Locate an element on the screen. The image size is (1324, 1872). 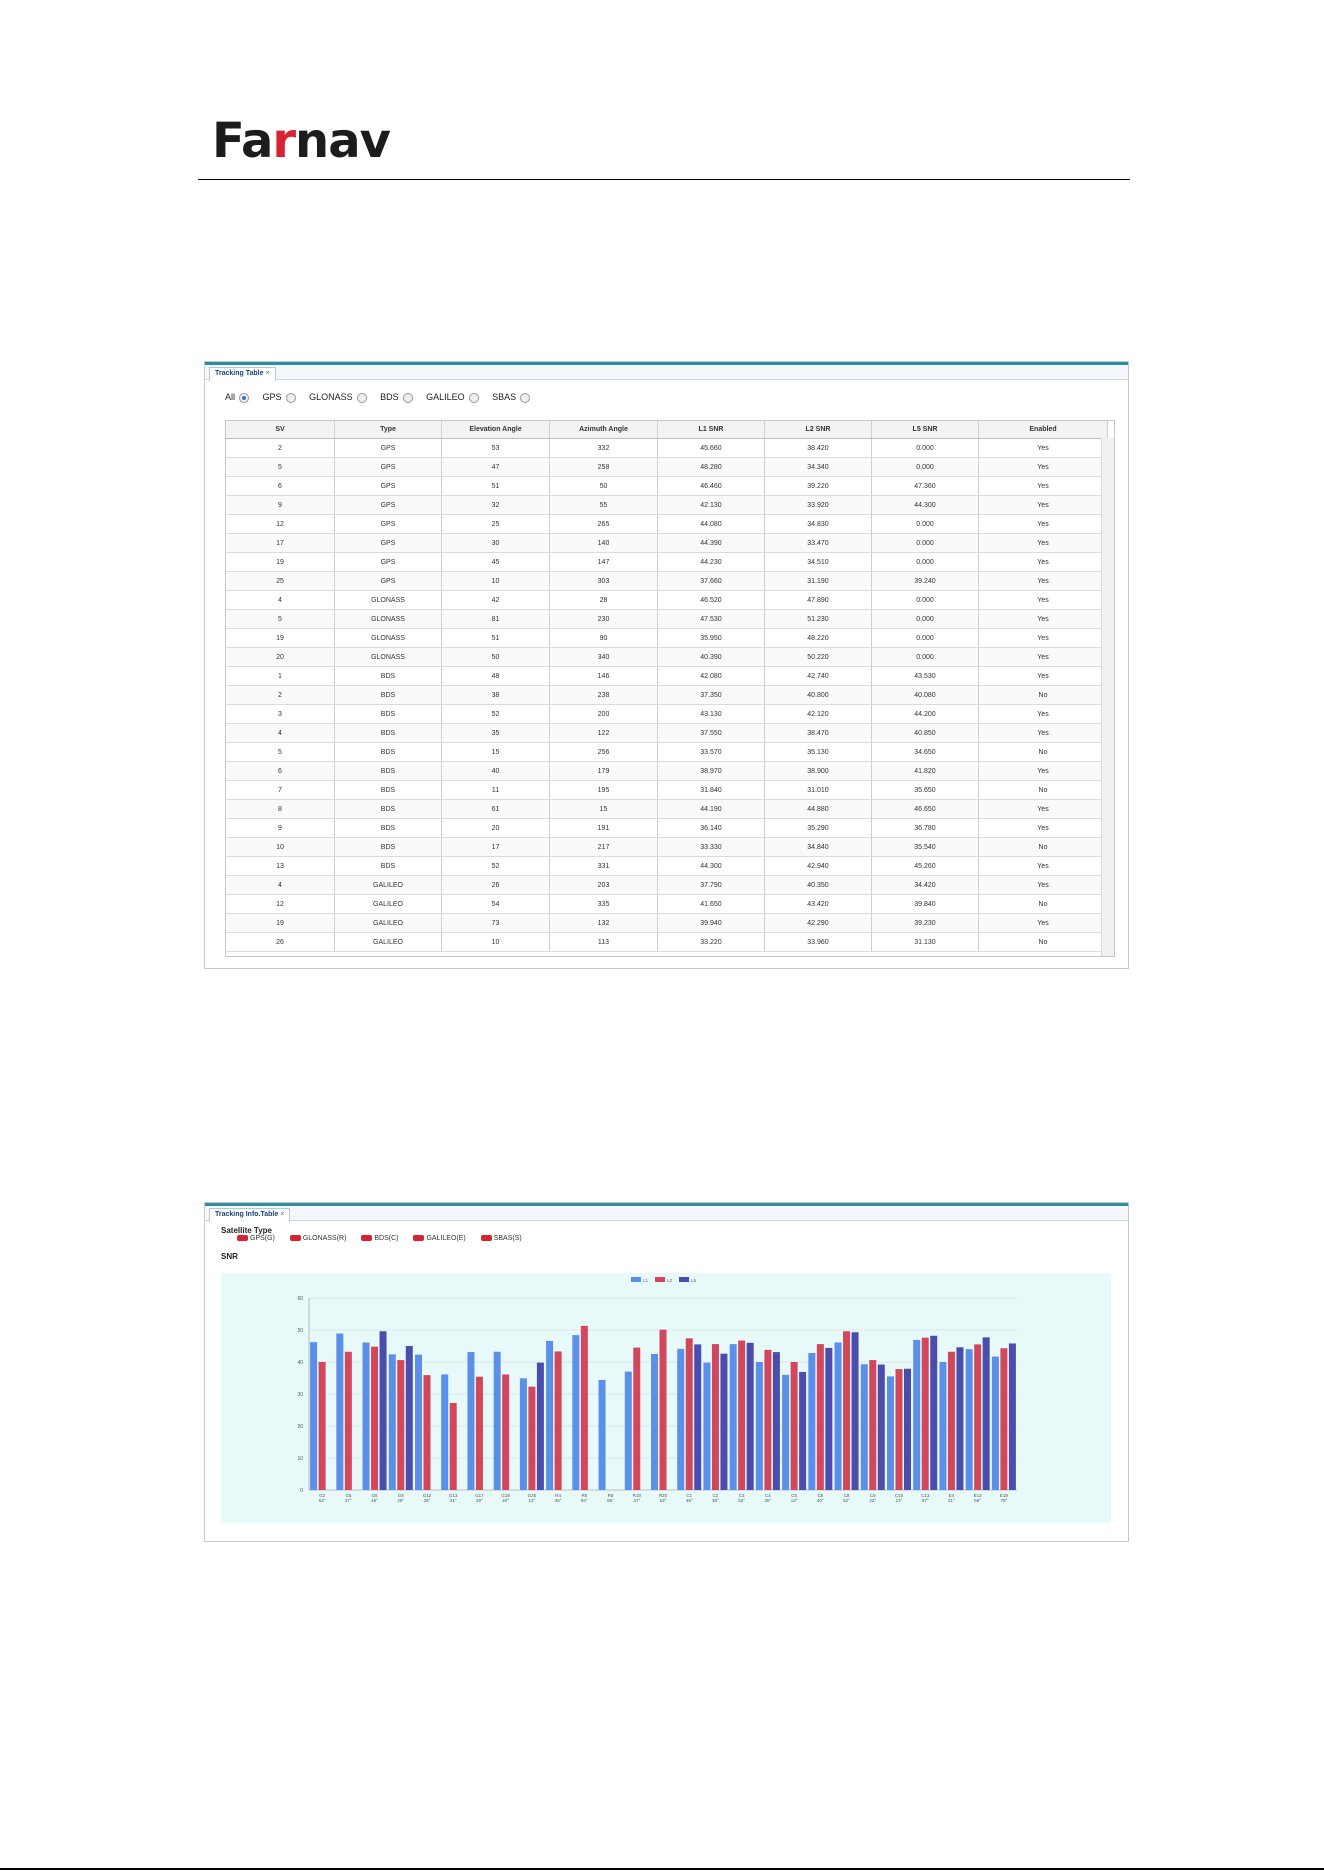
table-row: 19 GALILEO 73 132 39.940 42.290 39.230 Yes is located at coordinates (667, 923).